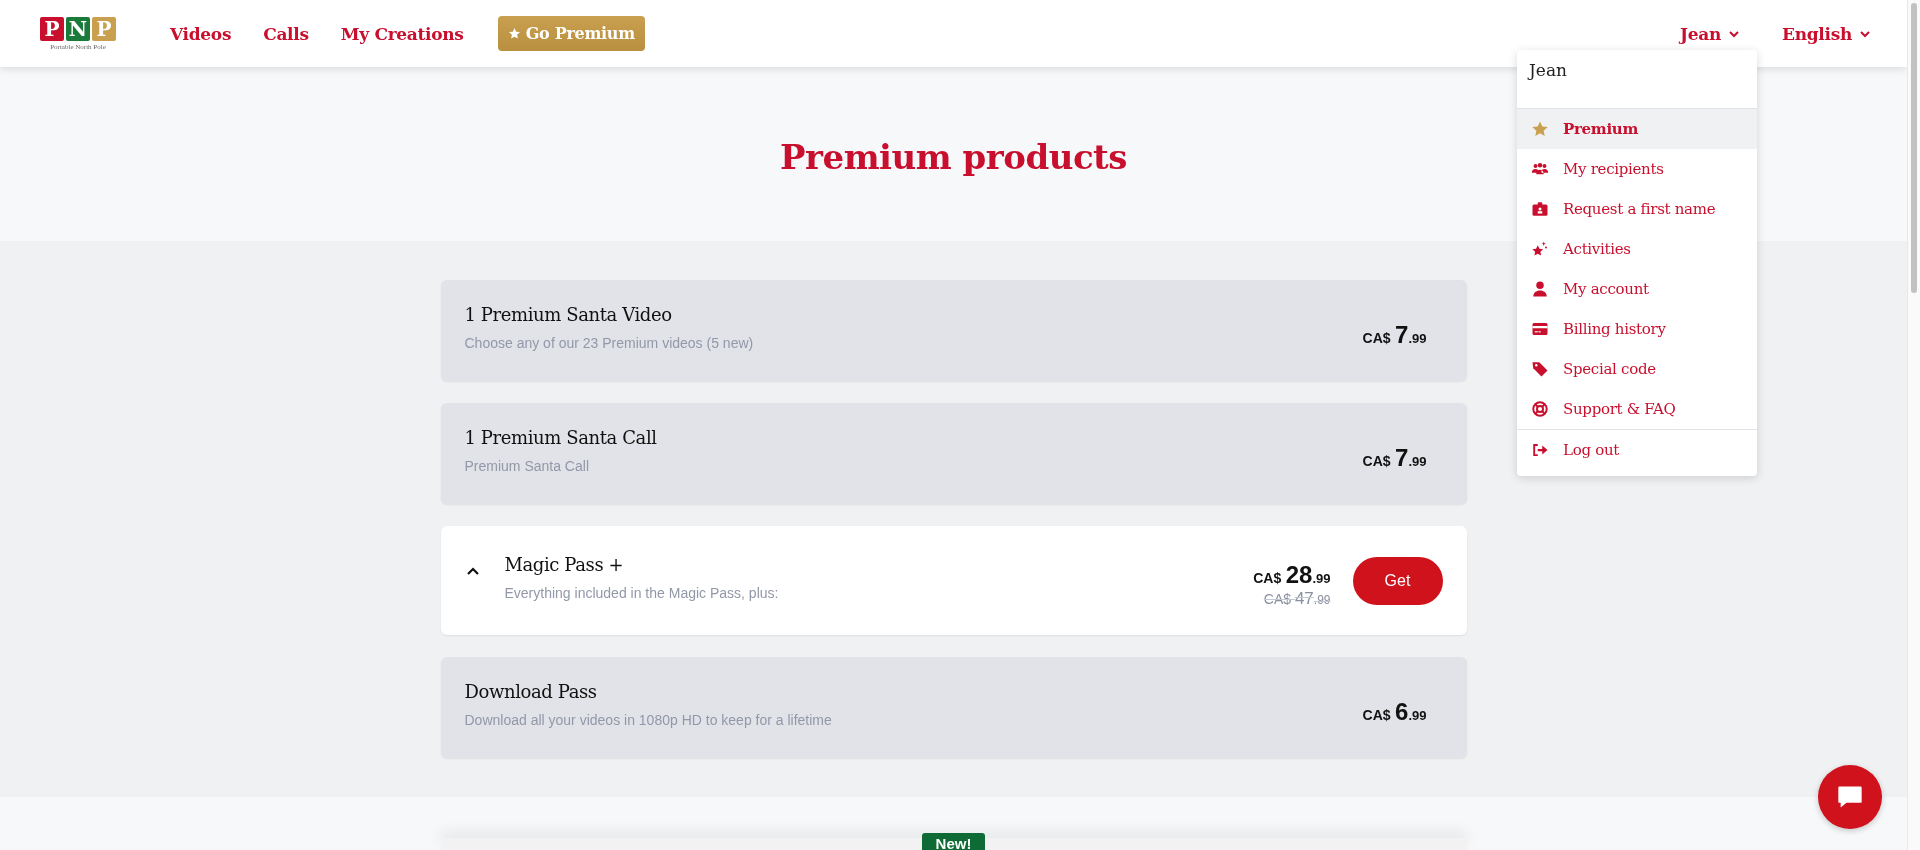 This screenshot has width=1920, height=850. I want to click on product-description: Everything included in the Magic Pass, plus:, so click(642, 593).